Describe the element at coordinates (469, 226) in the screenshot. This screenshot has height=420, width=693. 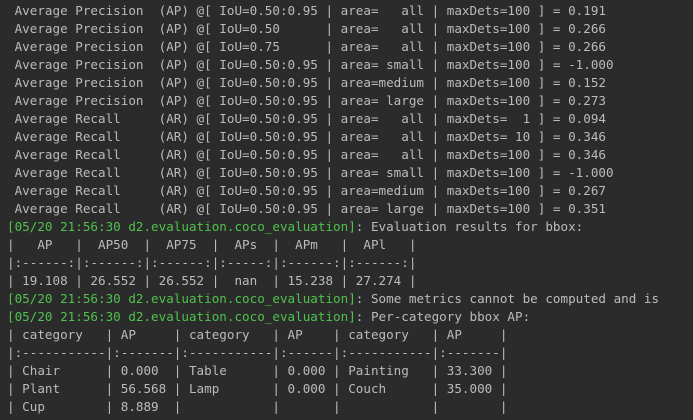
I see `log-text: : Evaluation results for bbox:` at that location.